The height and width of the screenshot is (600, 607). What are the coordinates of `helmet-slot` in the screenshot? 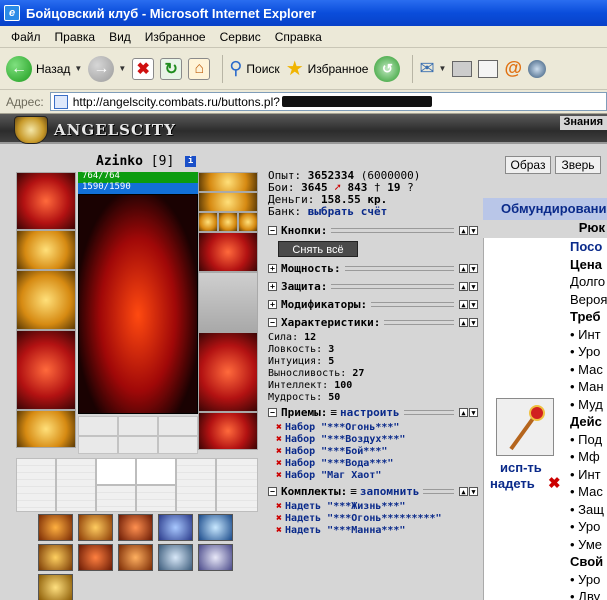 It's located at (46, 201).